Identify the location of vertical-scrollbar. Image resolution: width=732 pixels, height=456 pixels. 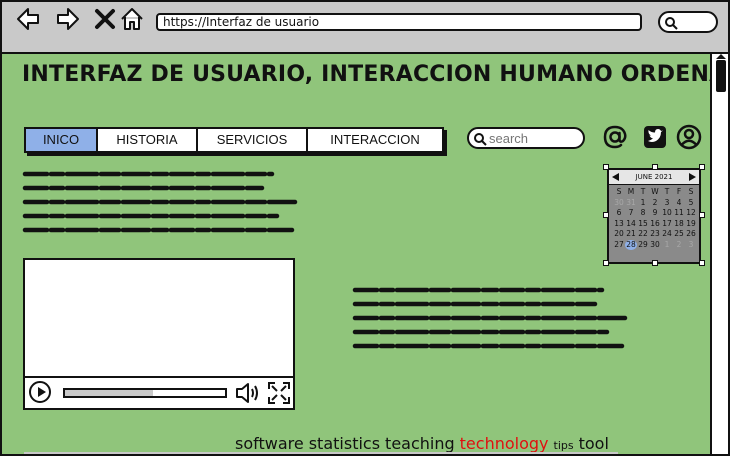
(719, 254).